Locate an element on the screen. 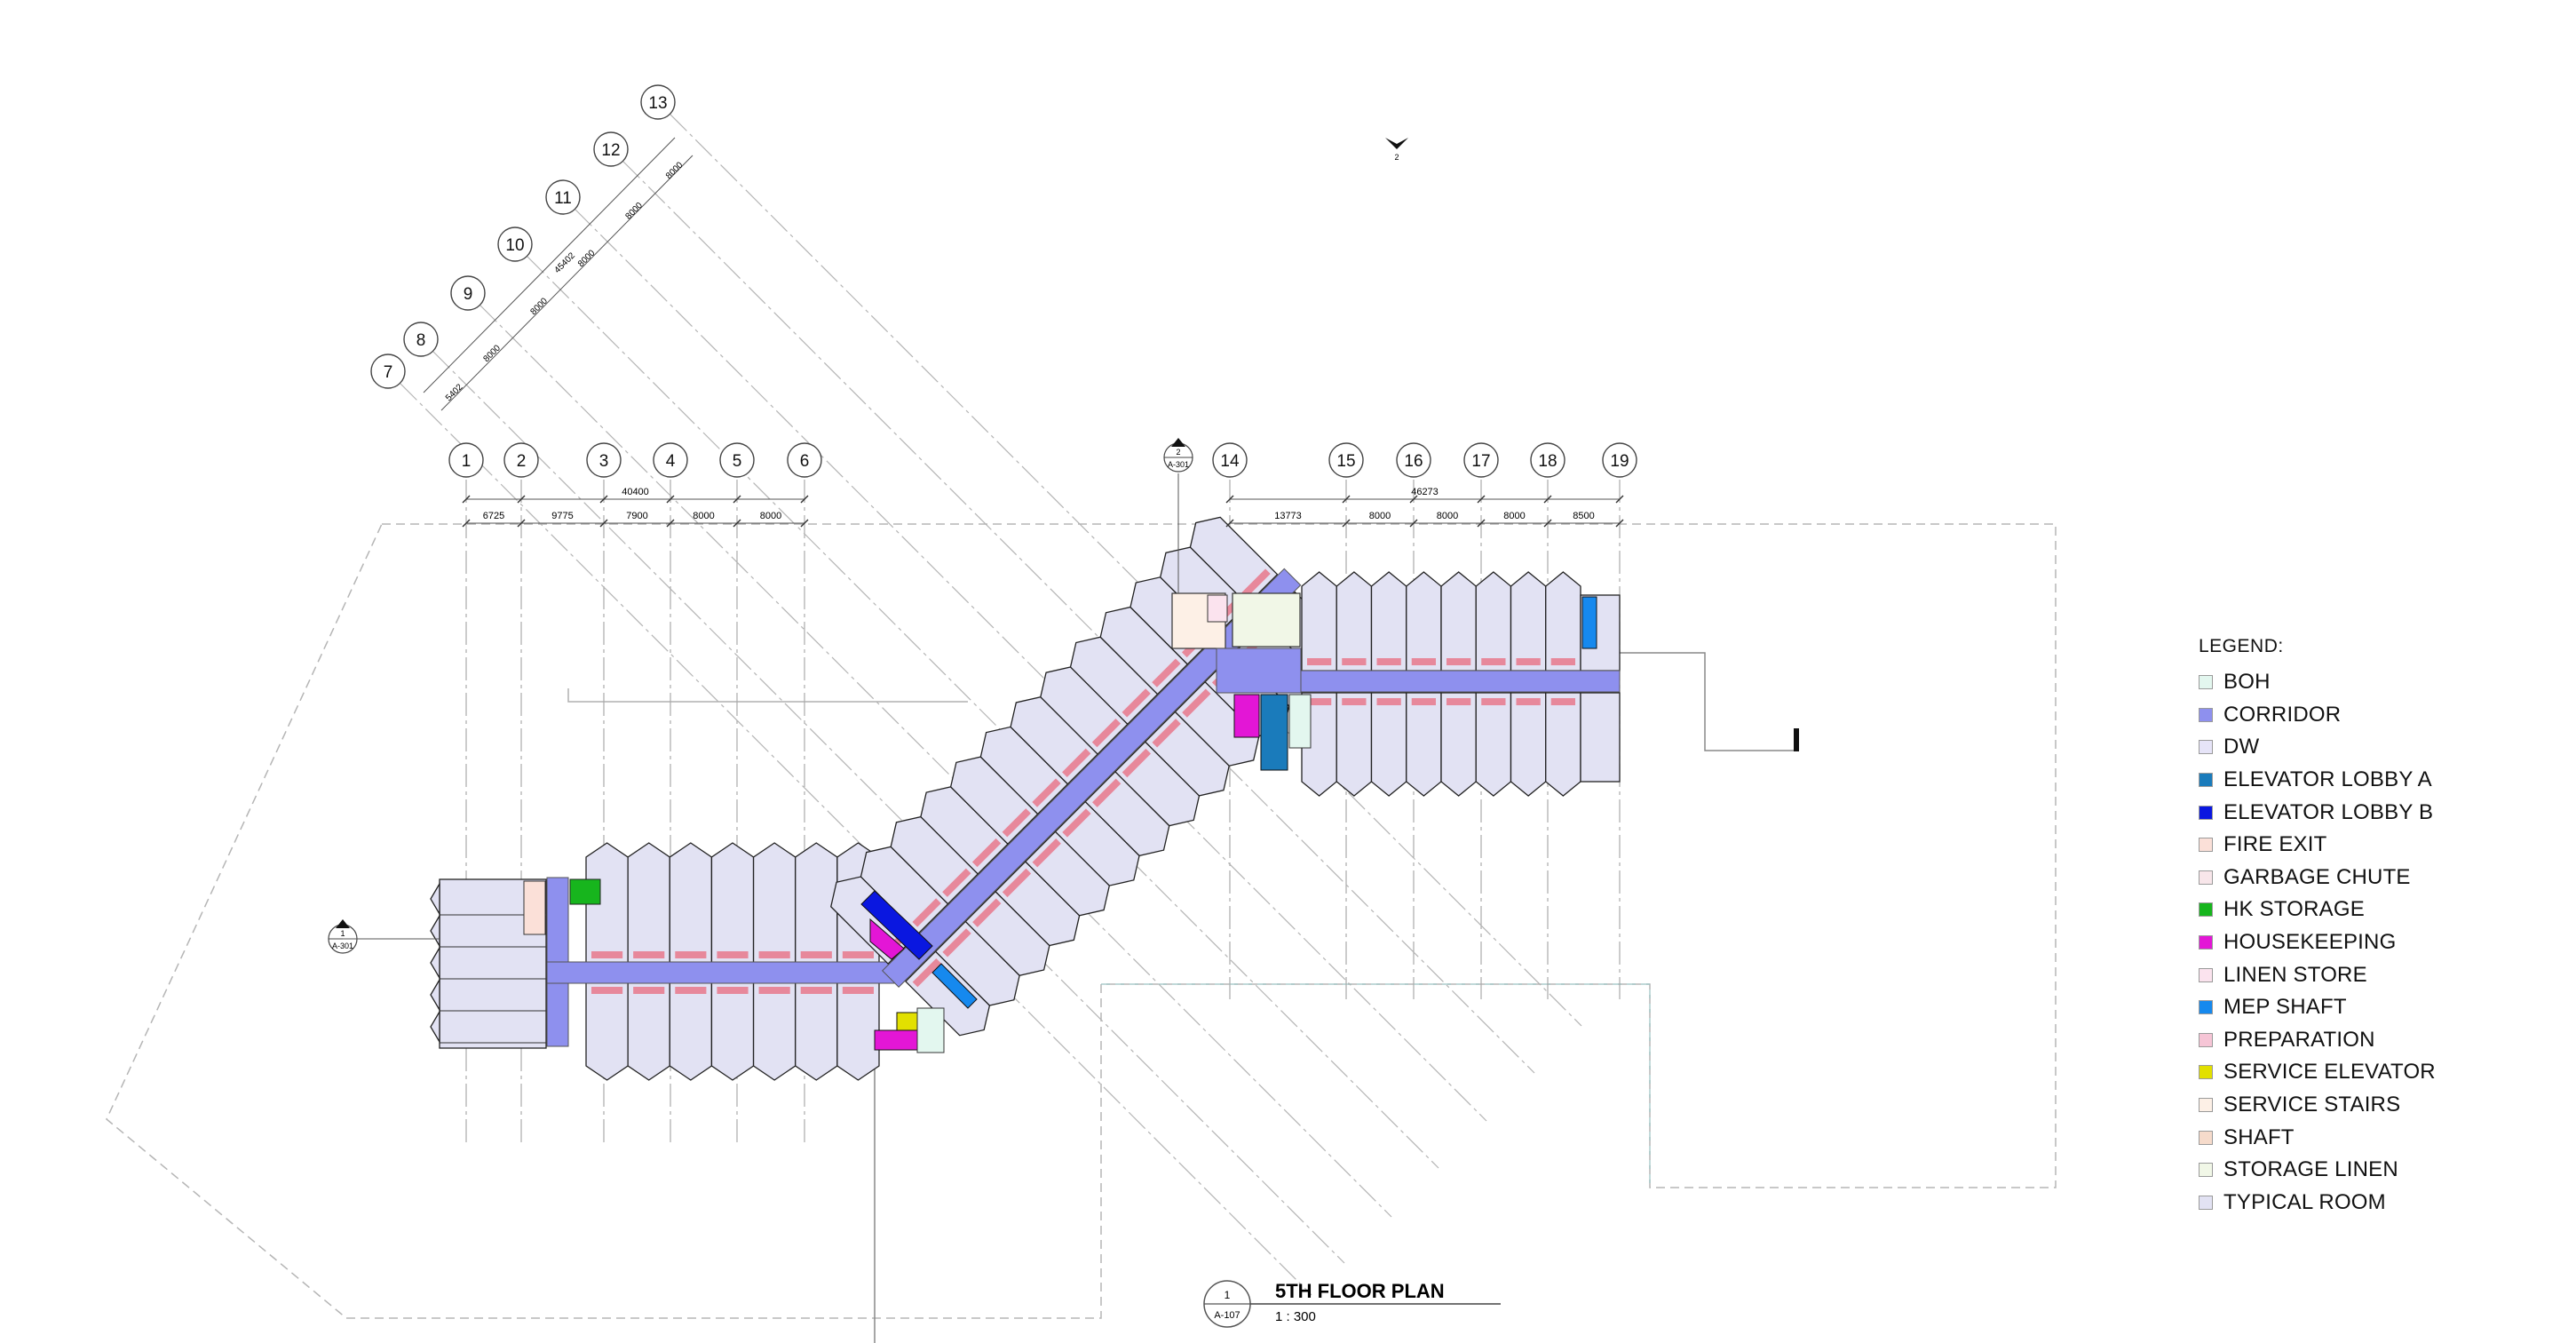  grid-label: 16 is located at coordinates (1413, 462).